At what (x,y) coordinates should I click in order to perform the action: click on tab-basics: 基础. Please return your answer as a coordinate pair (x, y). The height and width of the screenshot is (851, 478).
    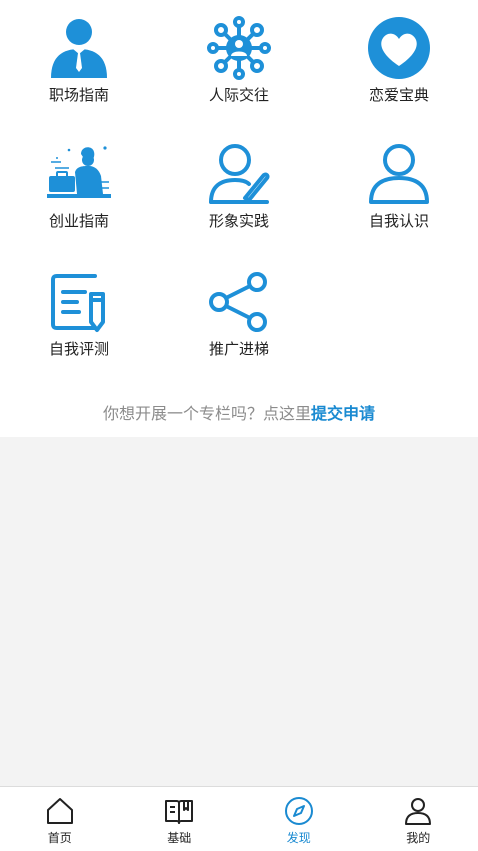
    Looking at the image, I should click on (180, 819).